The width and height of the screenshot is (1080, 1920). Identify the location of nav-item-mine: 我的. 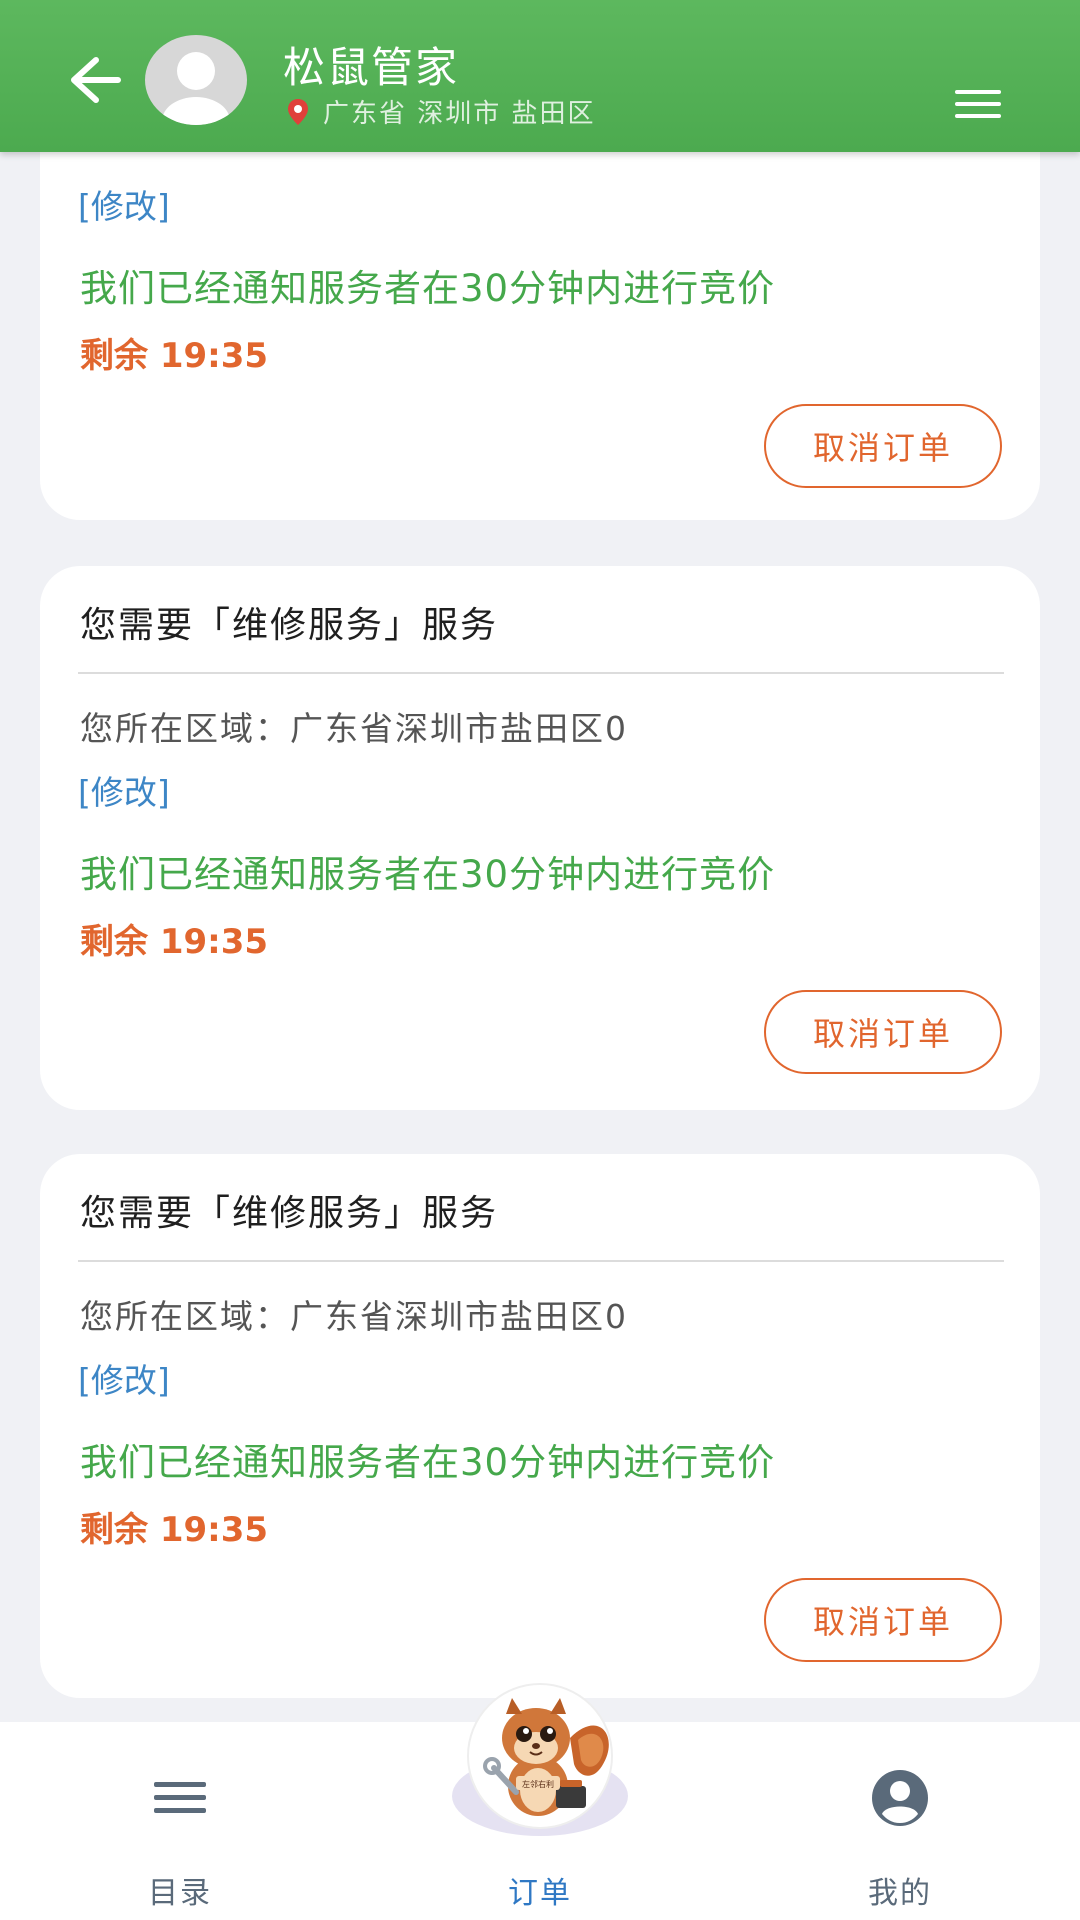
(900, 1821).